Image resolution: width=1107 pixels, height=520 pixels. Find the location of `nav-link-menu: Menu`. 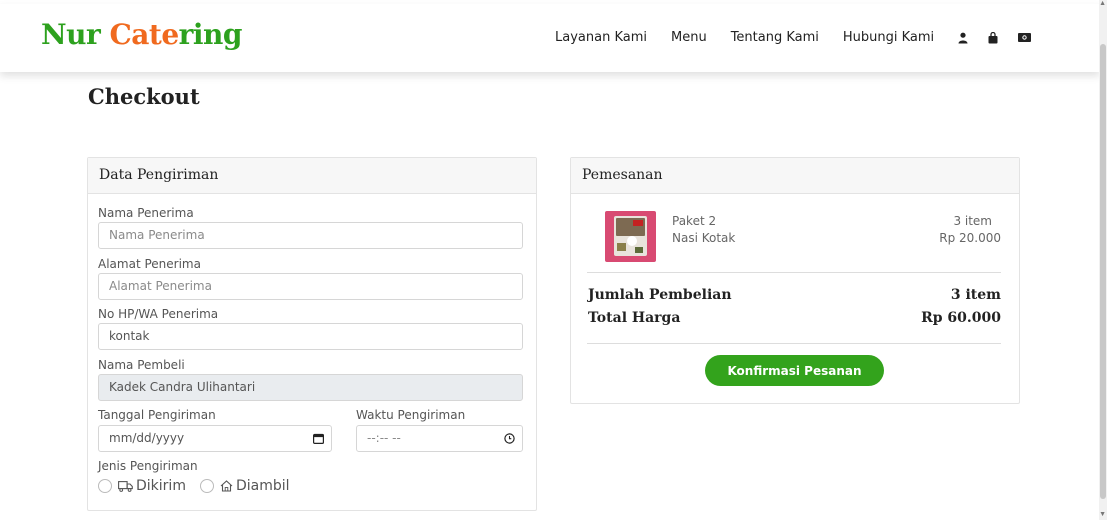

nav-link-menu: Menu is located at coordinates (689, 37).